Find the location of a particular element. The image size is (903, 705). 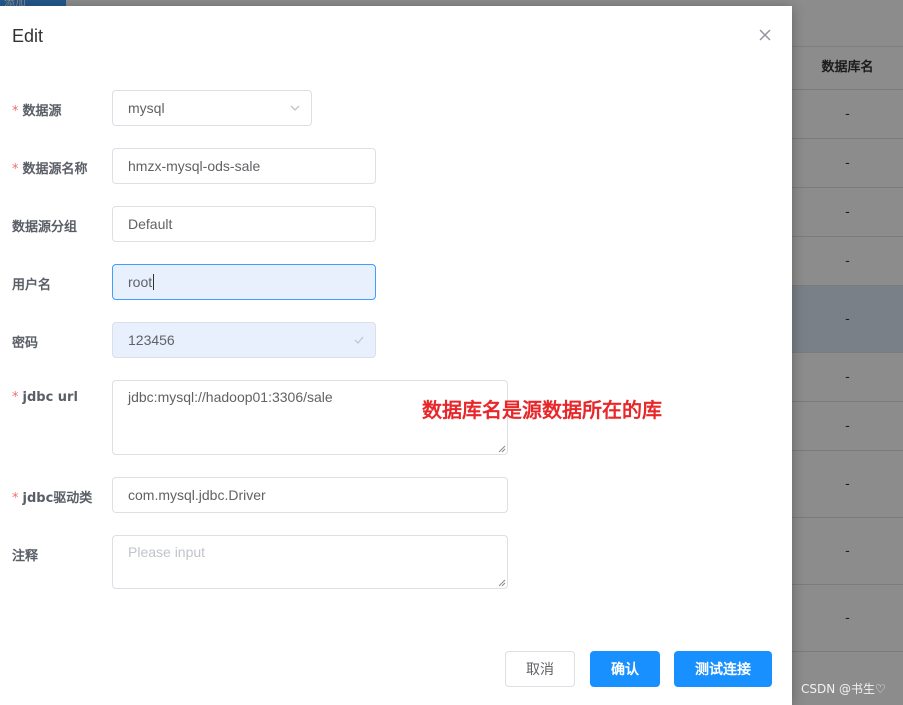

label-datasource-name: * 数据源名称 is located at coordinates (50, 167).